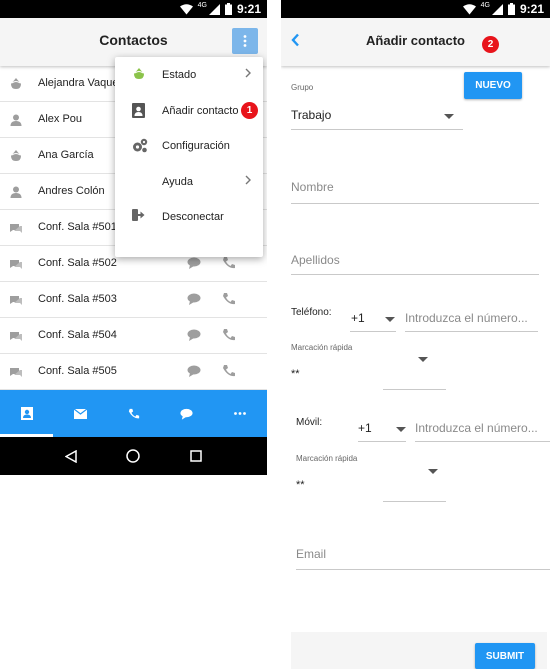  What do you see at coordinates (138, 110) in the screenshot?
I see `add-contact-icon` at bounding box center [138, 110].